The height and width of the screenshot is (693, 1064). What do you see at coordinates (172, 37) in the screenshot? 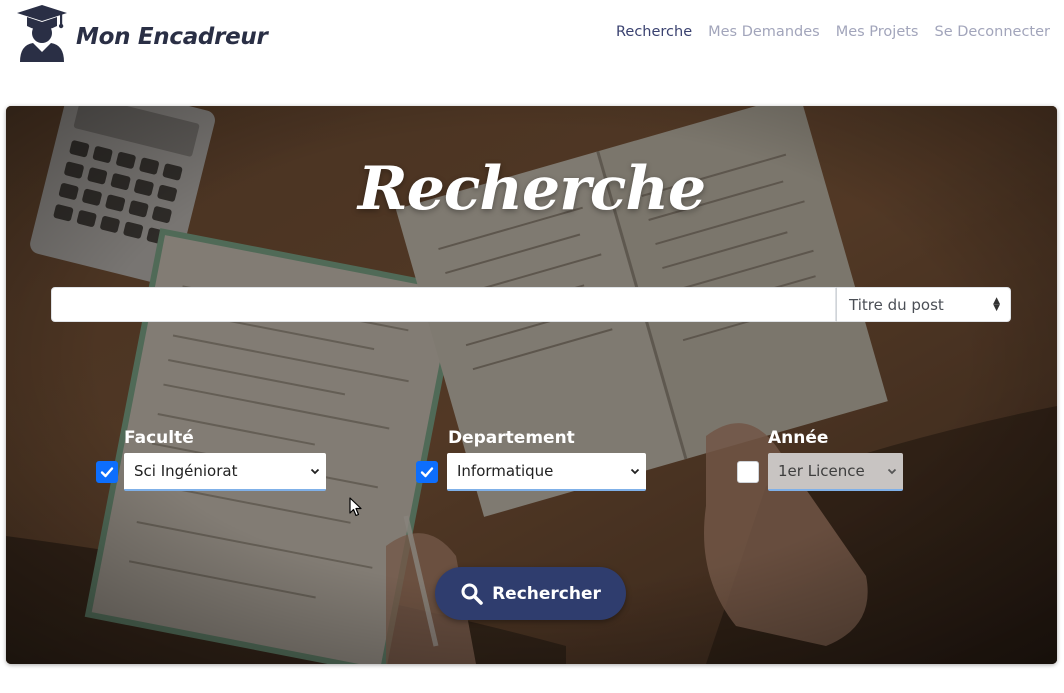
I see `brand-name: Mon Encadreur` at bounding box center [172, 37].